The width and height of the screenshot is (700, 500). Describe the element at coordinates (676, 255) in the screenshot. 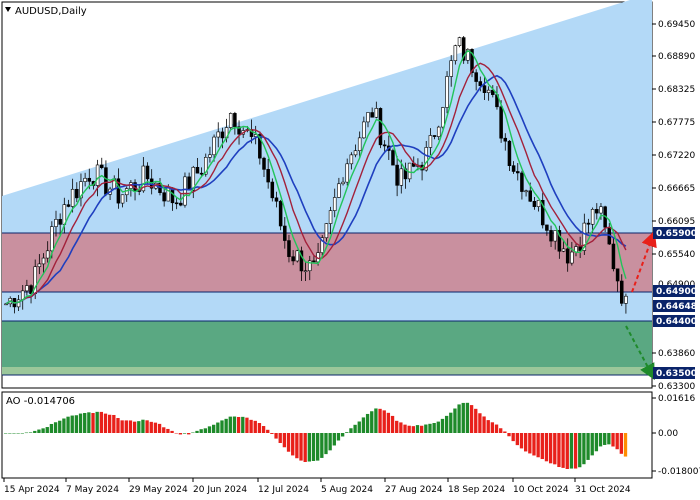

I see `price-tick: 0.65540` at that location.